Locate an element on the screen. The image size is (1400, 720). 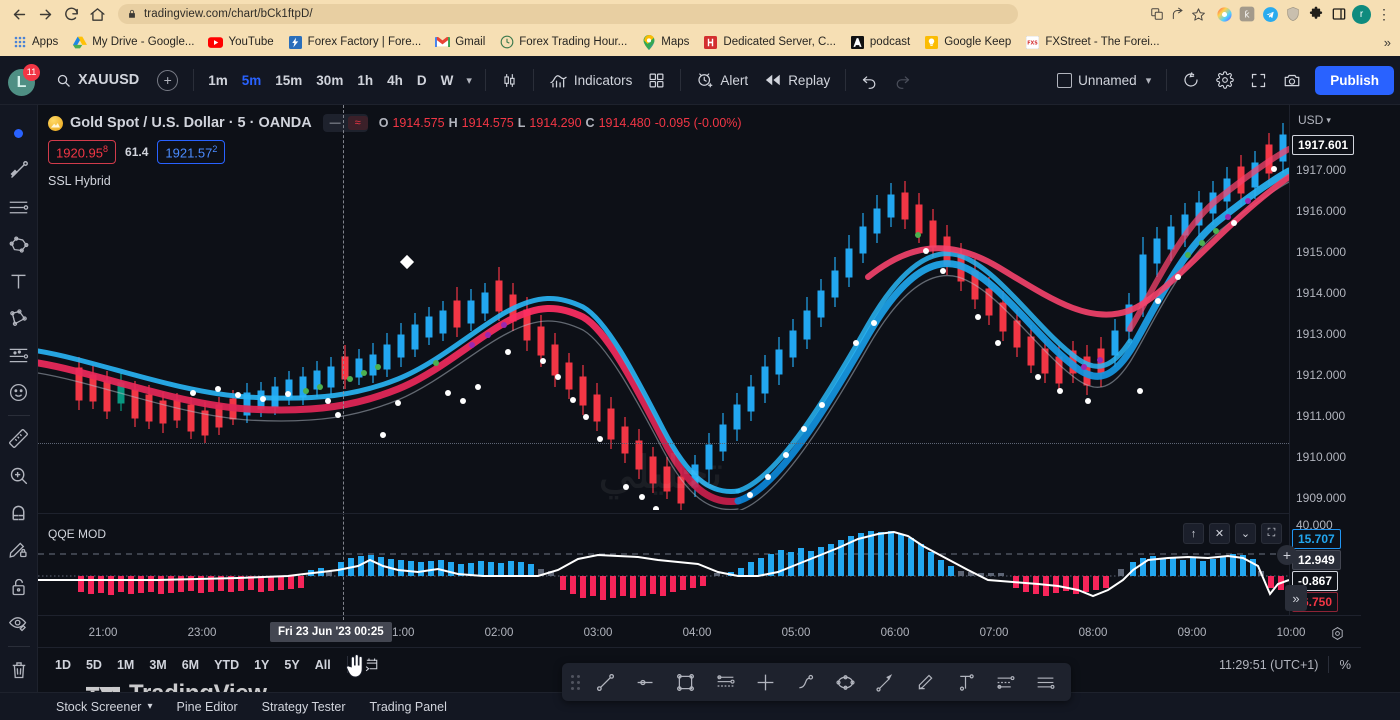
rectangle-tool-icon is located at coordinates (685, 682).